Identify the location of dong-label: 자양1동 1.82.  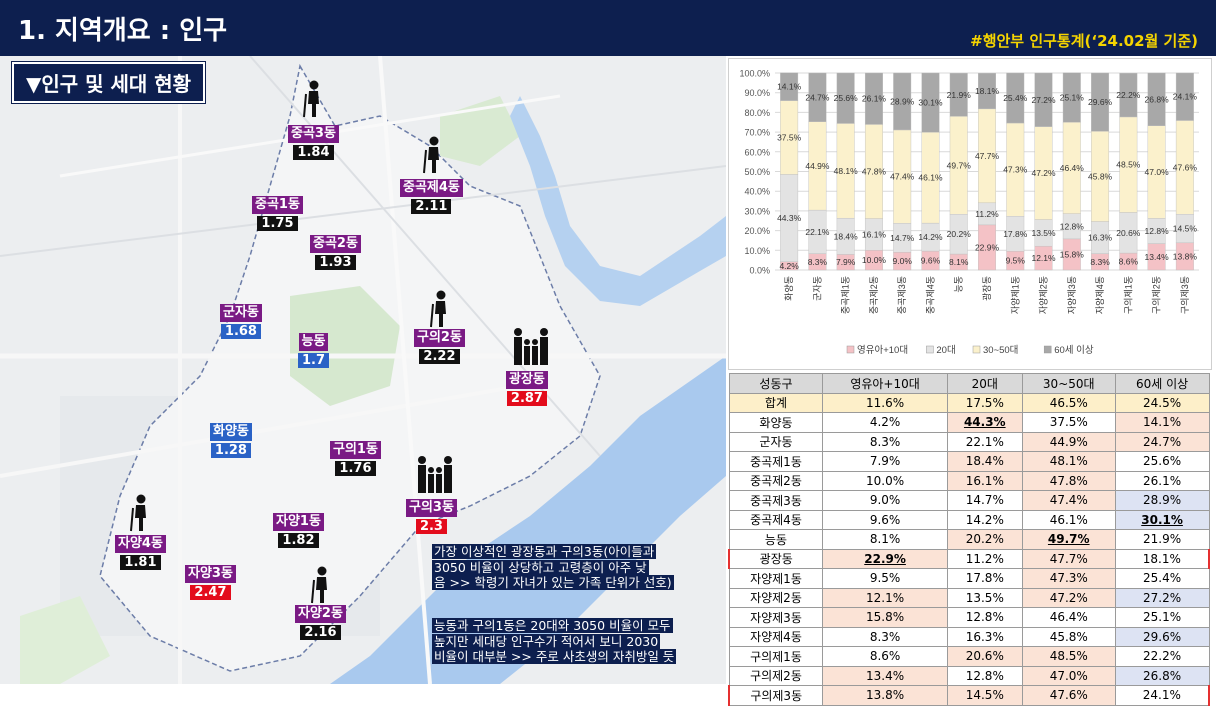
(298, 529).